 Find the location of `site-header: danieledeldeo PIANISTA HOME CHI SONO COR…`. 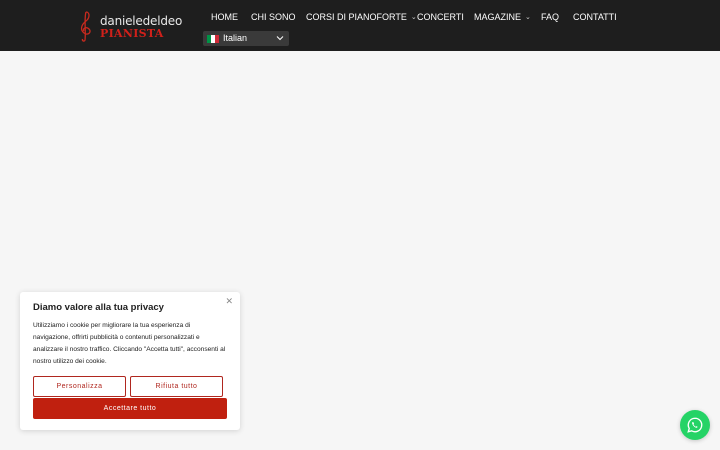

site-header: danieledeldeo PIANISTA HOME CHI SONO COR… is located at coordinates (360, 25).